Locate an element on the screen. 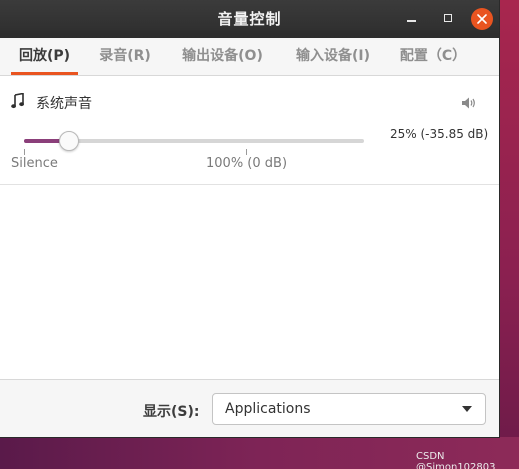 The image size is (519, 469). silence-mark-label: Silence is located at coordinates (34, 163).